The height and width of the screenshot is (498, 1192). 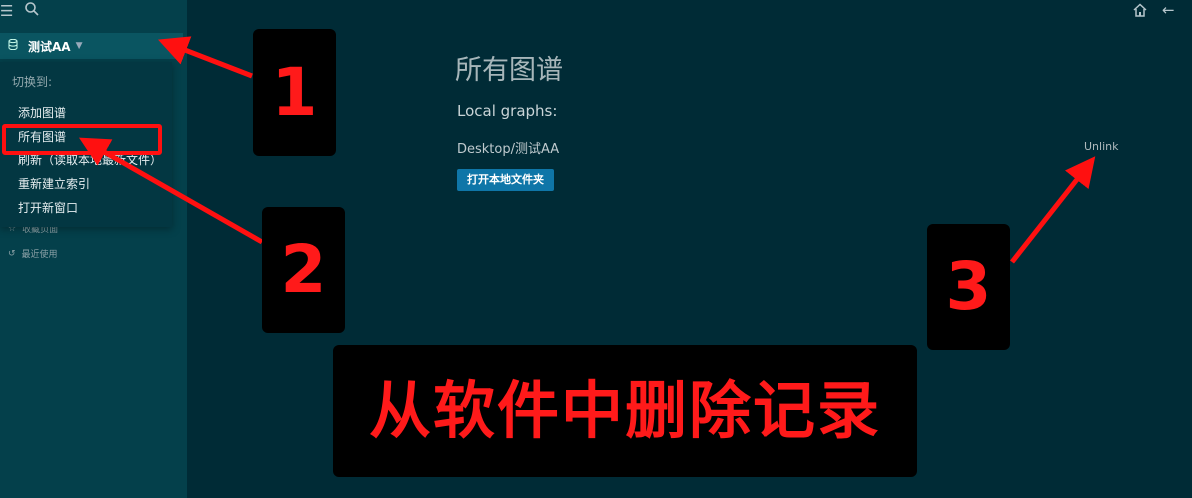 I want to click on arrow-to-unlink, so click(x=1053, y=210).